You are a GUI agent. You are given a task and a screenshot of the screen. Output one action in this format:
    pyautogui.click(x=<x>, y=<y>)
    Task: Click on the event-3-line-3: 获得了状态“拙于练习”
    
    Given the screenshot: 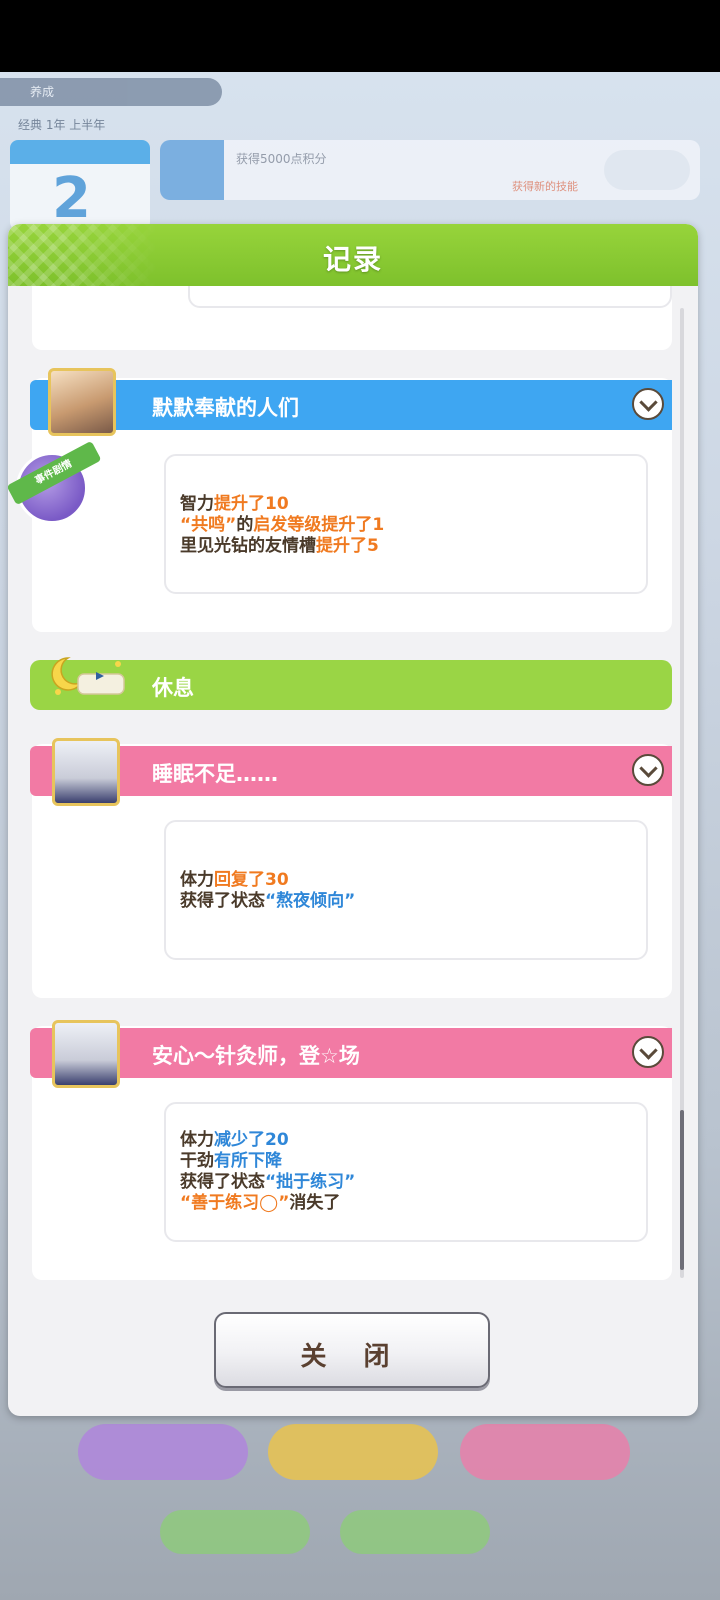 What is the action you would take?
    pyautogui.click(x=268, y=1182)
    